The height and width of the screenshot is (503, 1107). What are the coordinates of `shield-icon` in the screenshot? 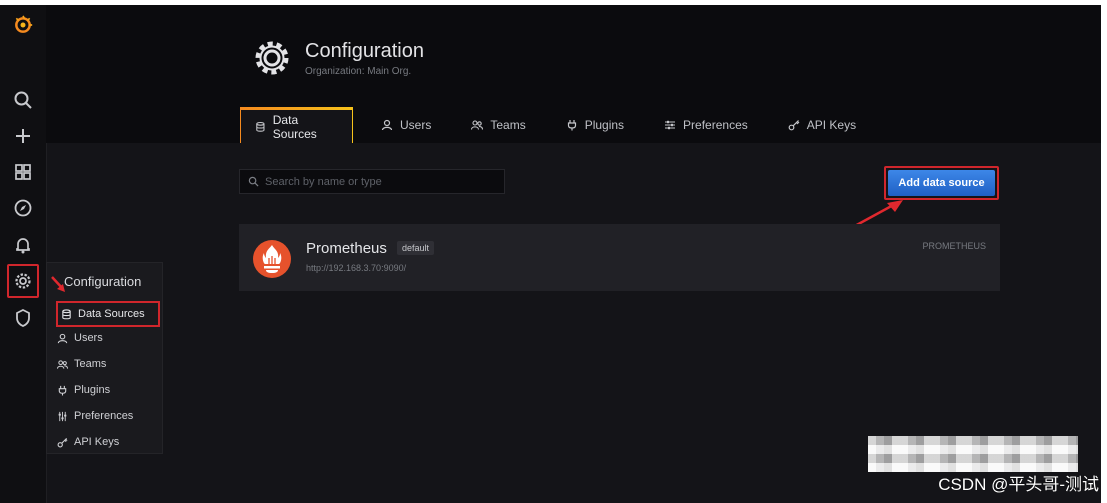 It's located at (23, 318).